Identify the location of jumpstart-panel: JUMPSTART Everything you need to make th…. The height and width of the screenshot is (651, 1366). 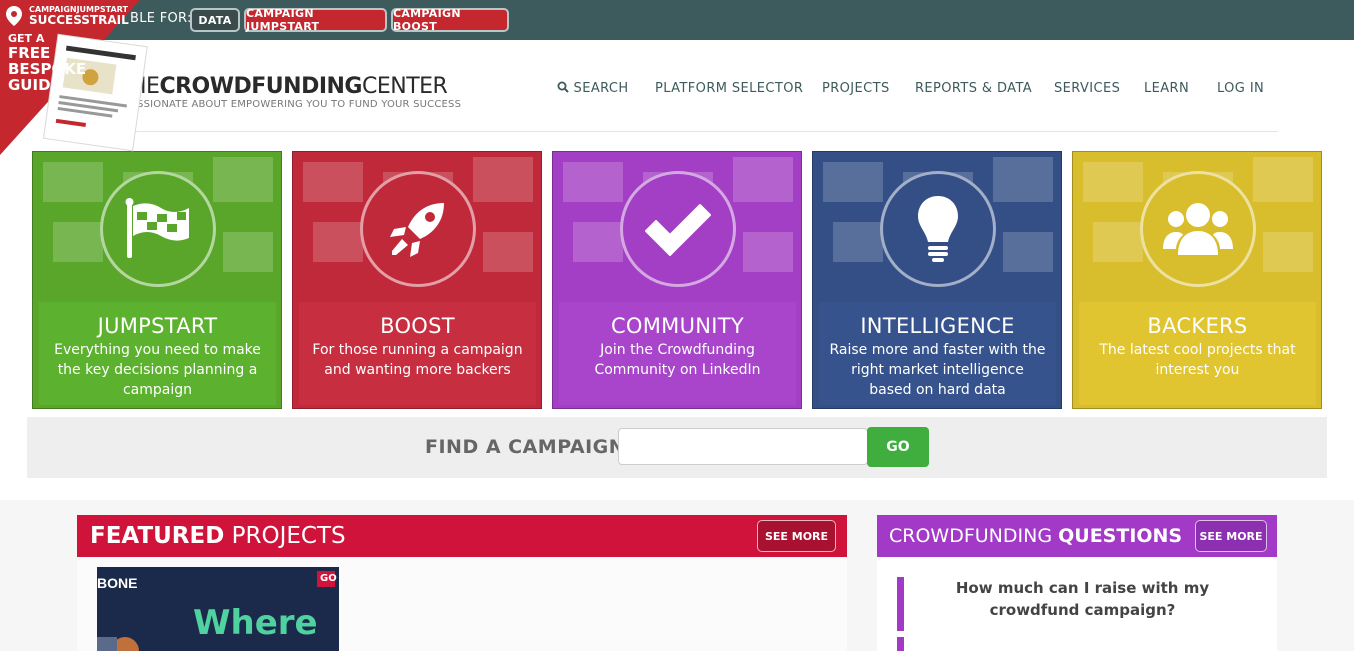
(157, 353).